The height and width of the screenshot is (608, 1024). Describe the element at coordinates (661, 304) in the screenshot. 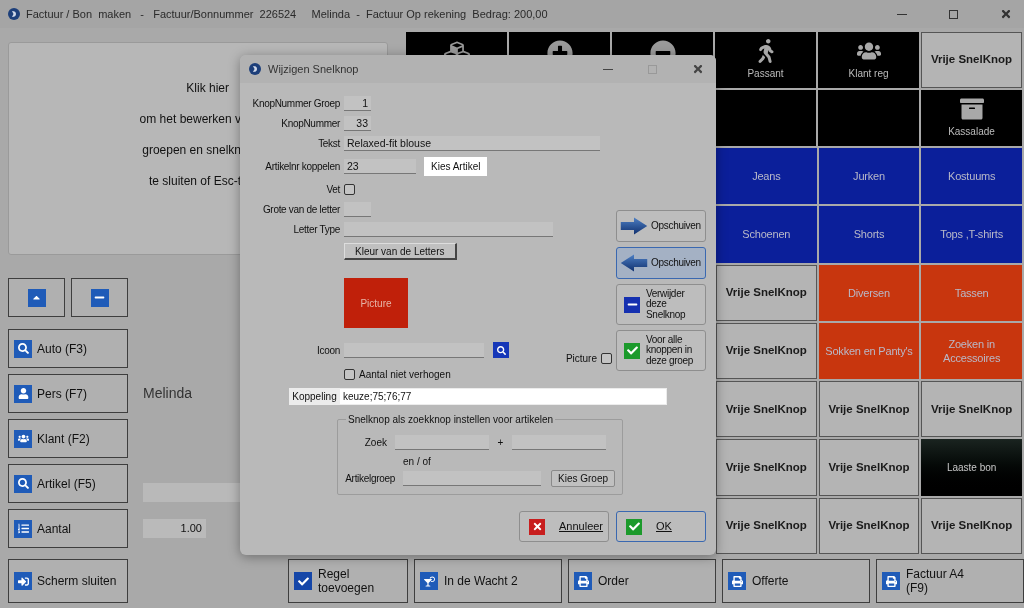

I see `side-action-button: Verwijder deze Snelknop` at that location.